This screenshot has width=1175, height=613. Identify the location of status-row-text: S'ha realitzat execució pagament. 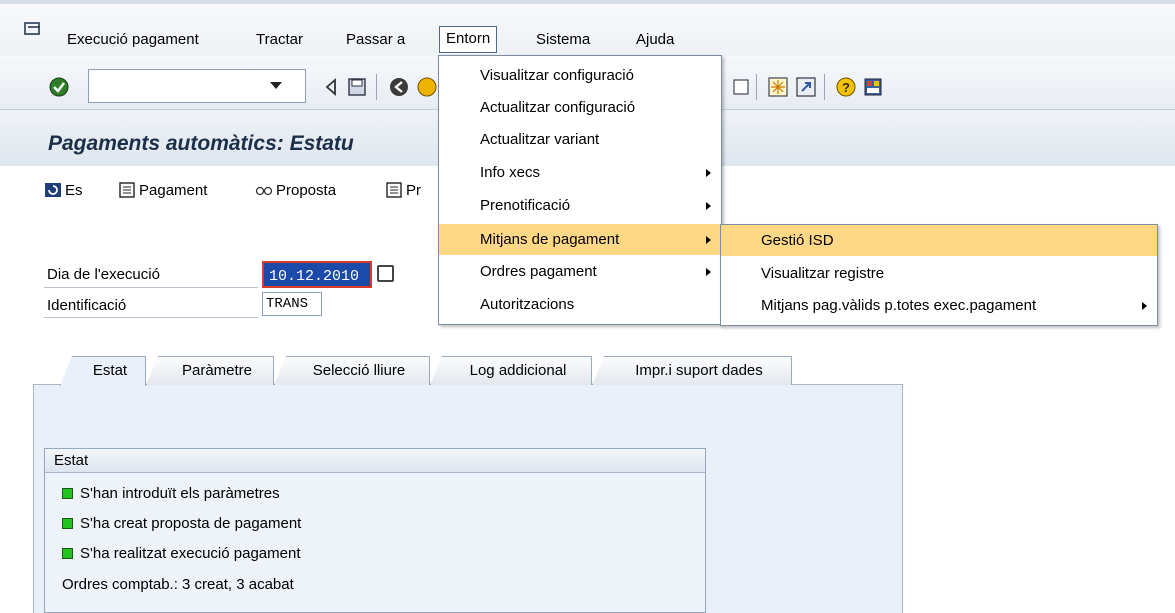
(190, 553).